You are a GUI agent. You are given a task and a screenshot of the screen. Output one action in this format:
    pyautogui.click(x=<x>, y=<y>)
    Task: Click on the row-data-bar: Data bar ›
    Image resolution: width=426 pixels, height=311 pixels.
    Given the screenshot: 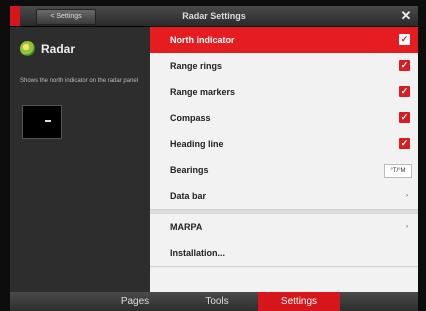 What is the action you would take?
    pyautogui.click(x=284, y=196)
    